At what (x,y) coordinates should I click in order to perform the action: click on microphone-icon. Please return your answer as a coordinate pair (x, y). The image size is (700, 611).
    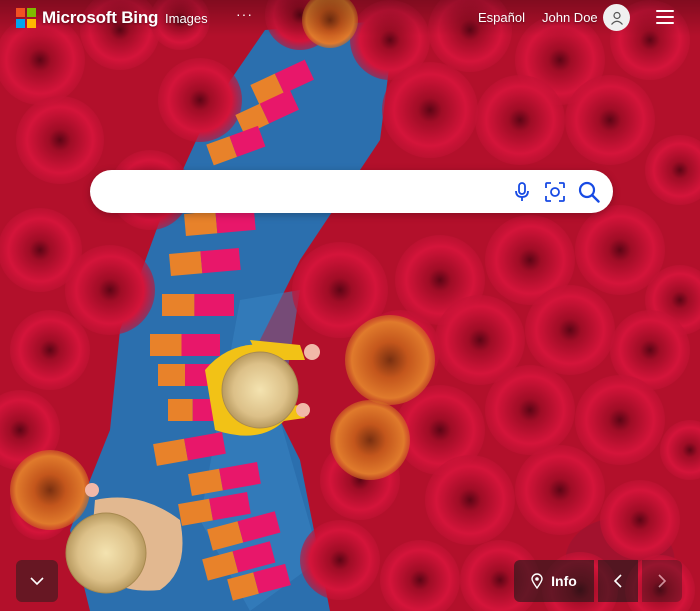
    Looking at the image, I should click on (522, 192).